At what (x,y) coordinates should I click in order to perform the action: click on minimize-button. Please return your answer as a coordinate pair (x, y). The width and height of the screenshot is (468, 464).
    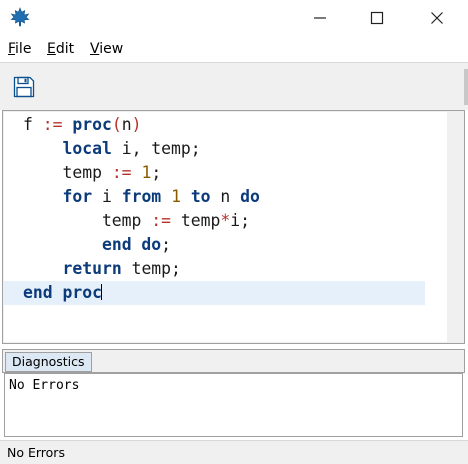
    Looking at the image, I should click on (320, 18).